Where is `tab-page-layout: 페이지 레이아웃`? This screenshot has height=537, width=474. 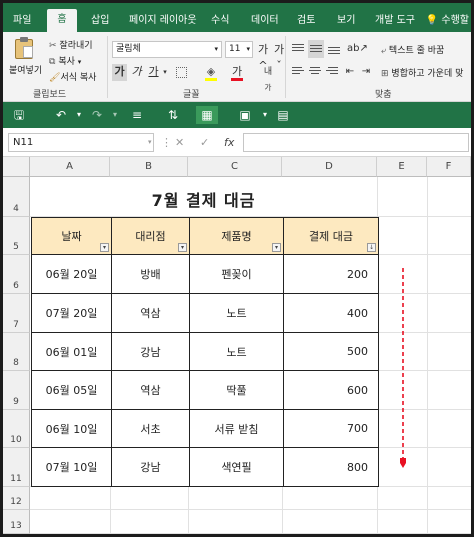
tab-page-layout: 페이지 레이아웃 is located at coordinates (163, 21).